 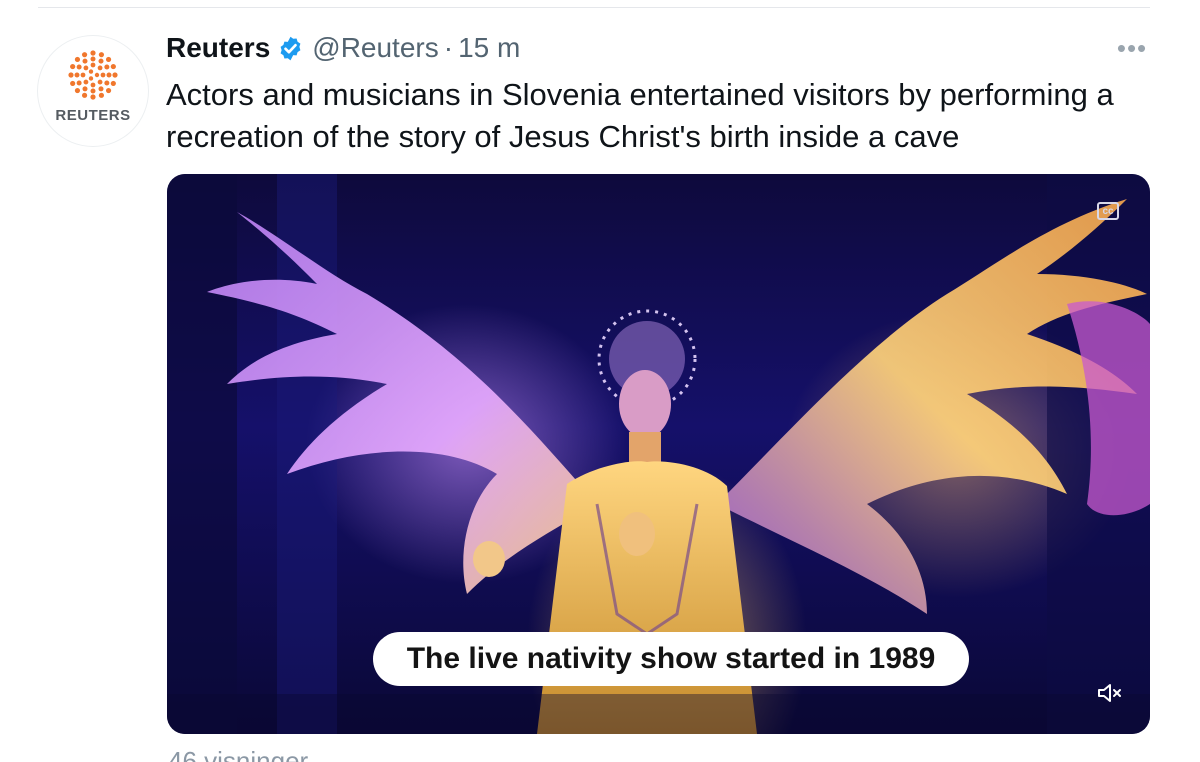 What do you see at coordinates (238, 754) in the screenshot?
I see `view-count: 46 visninger` at bounding box center [238, 754].